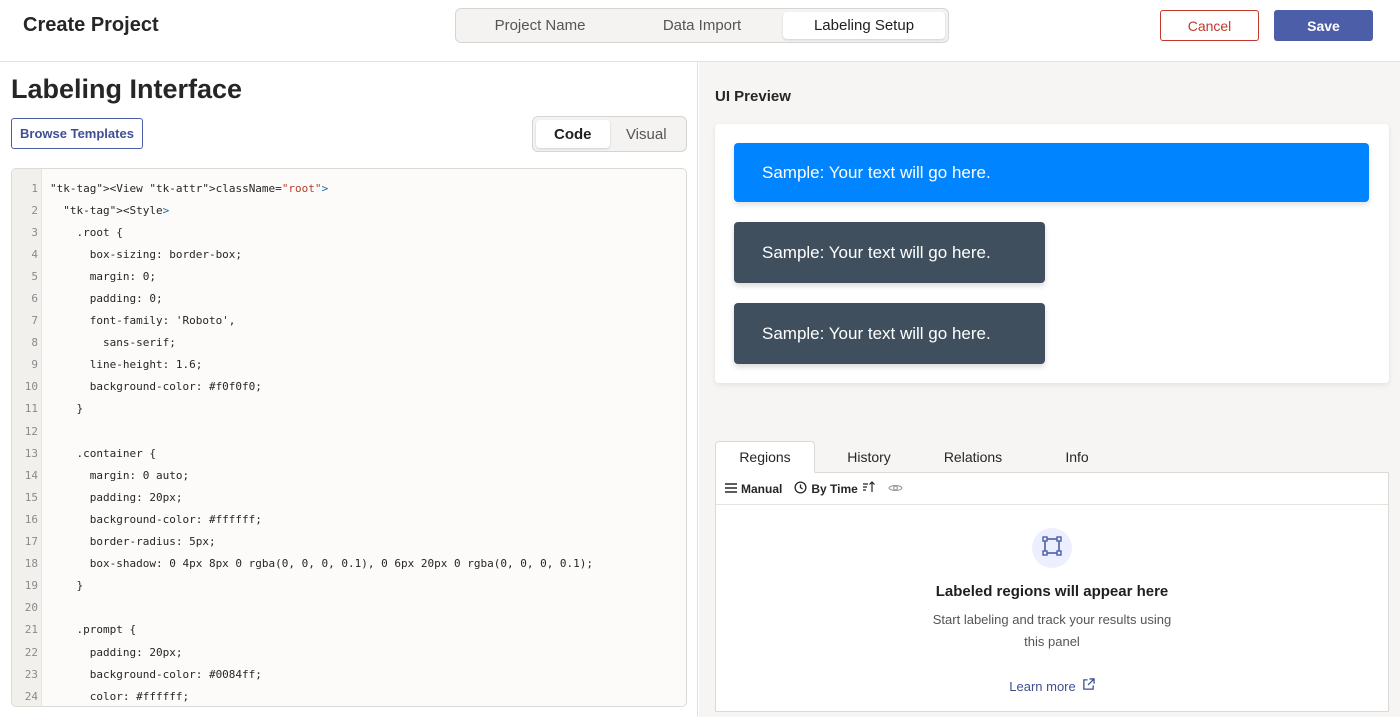  Describe the element at coordinates (349, 674) in the screenshot. I see `code-line: 23 background-color: #0084ff;` at that location.